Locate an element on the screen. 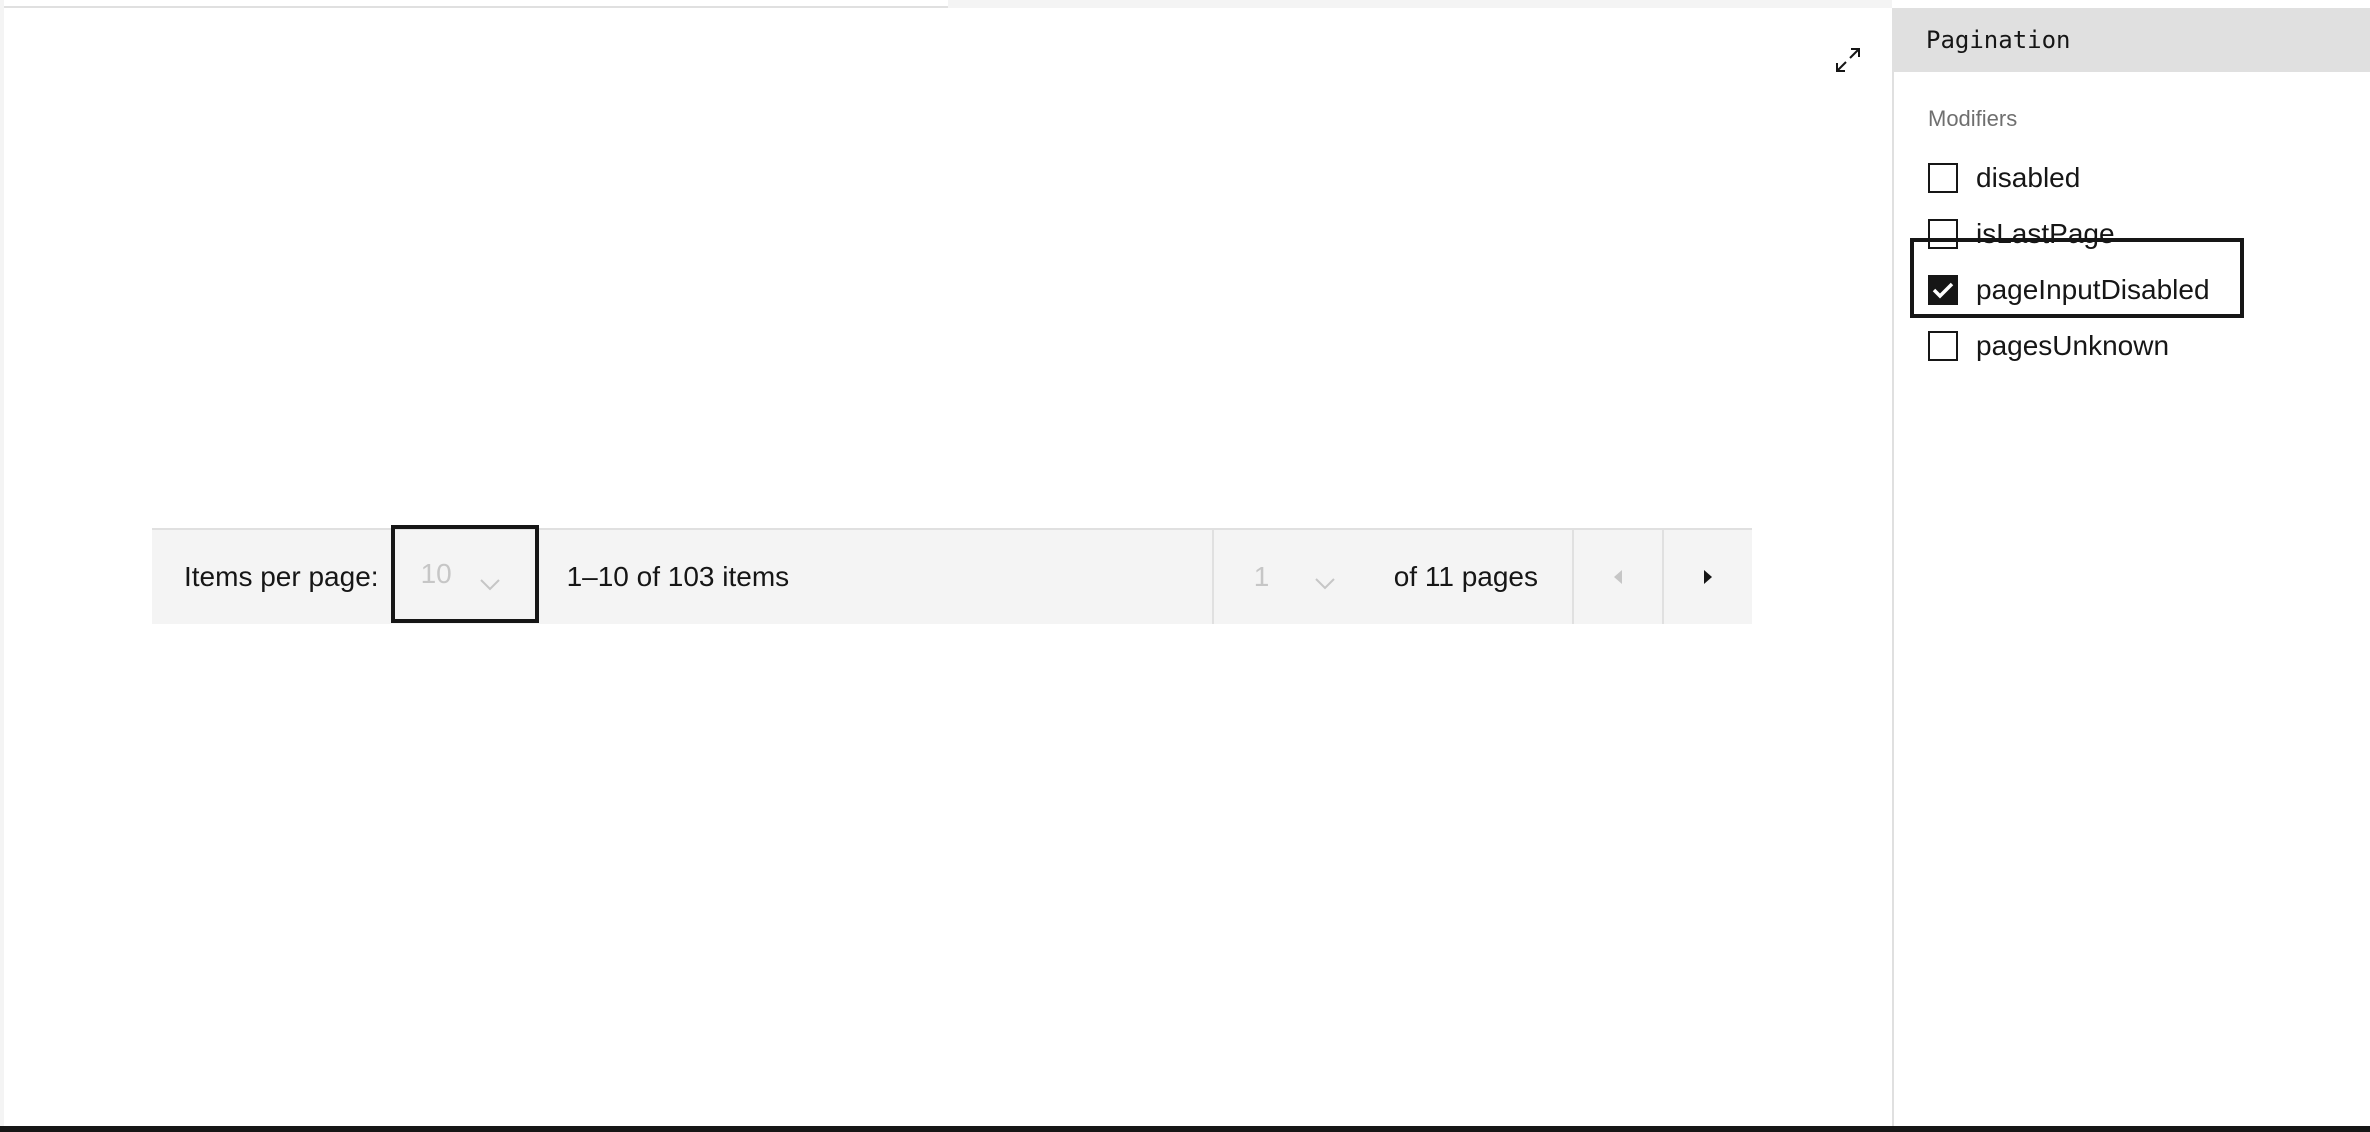 This screenshot has height=1132, width=2370. page-size-value: 10 is located at coordinates (436, 573).